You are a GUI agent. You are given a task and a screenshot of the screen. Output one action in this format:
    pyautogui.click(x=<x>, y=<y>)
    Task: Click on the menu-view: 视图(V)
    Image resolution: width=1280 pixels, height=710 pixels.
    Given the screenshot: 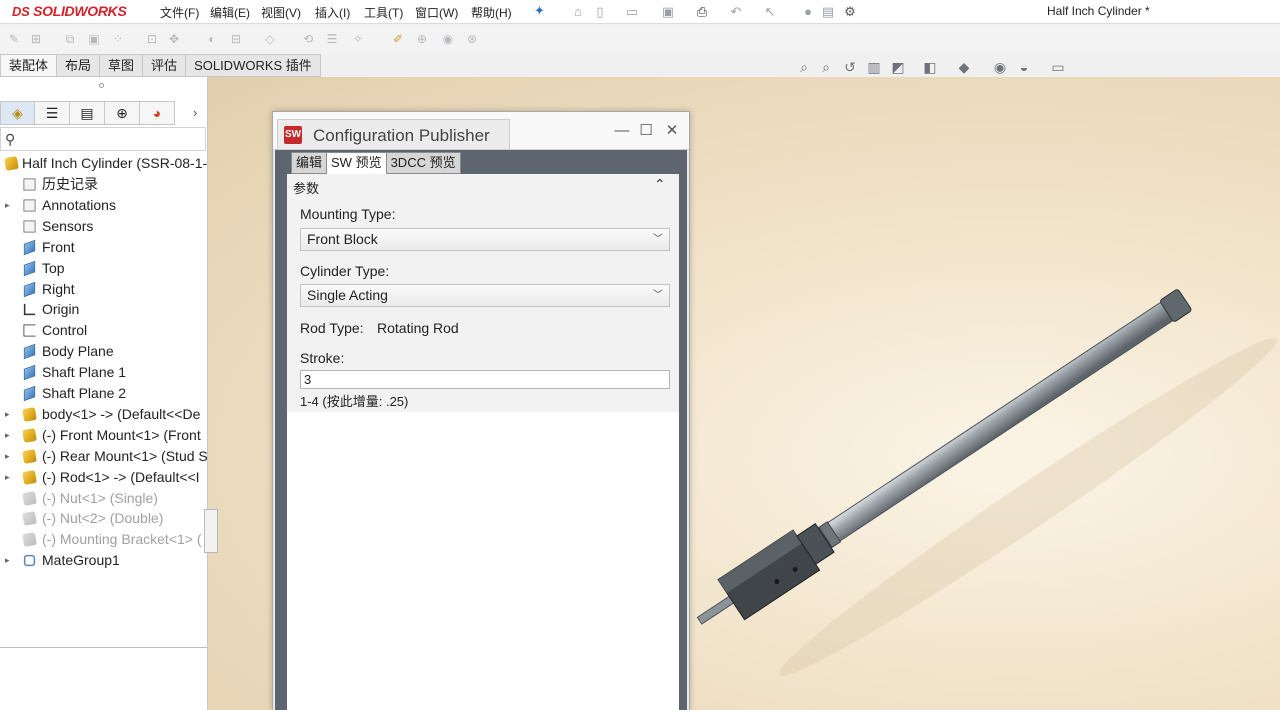 What is the action you would take?
    pyautogui.click(x=281, y=12)
    